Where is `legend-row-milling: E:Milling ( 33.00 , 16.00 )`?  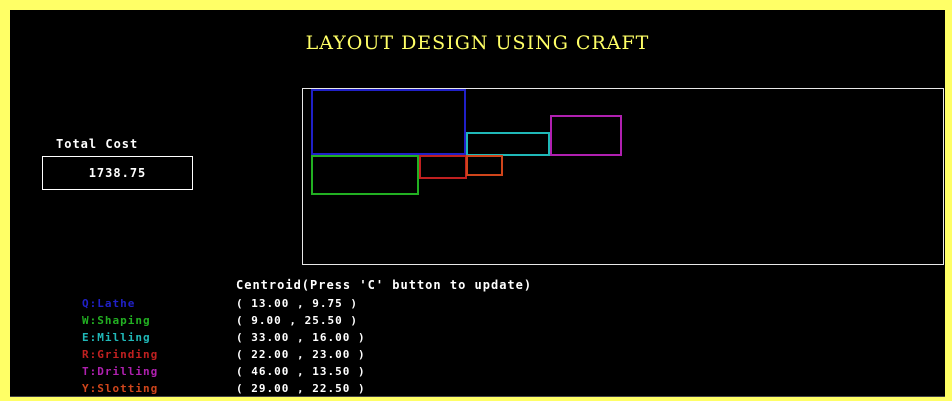
legend-row-milling: E:Milling ( 33.00 , 16.00 ) is located at coordinates (224, 337).